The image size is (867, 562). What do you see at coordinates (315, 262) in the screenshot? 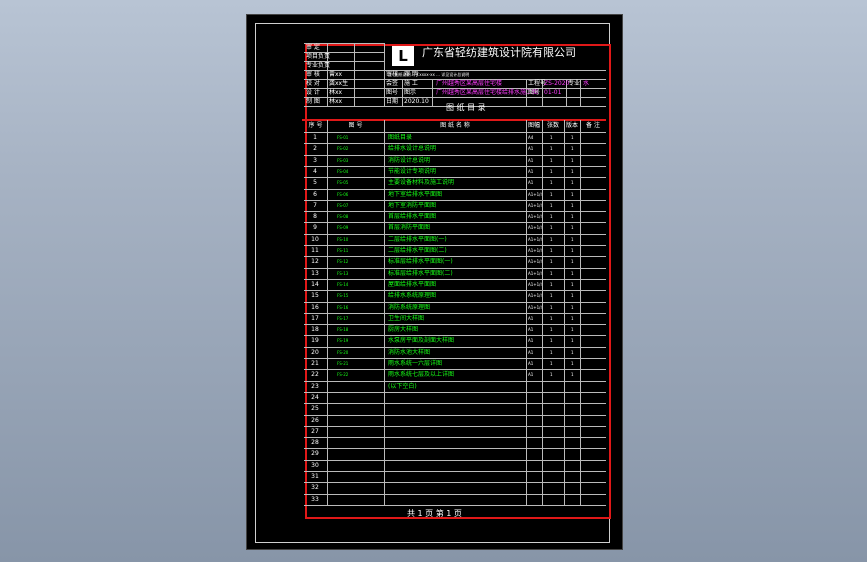
I see `row-number: 12` at bounding box center [315, 262].